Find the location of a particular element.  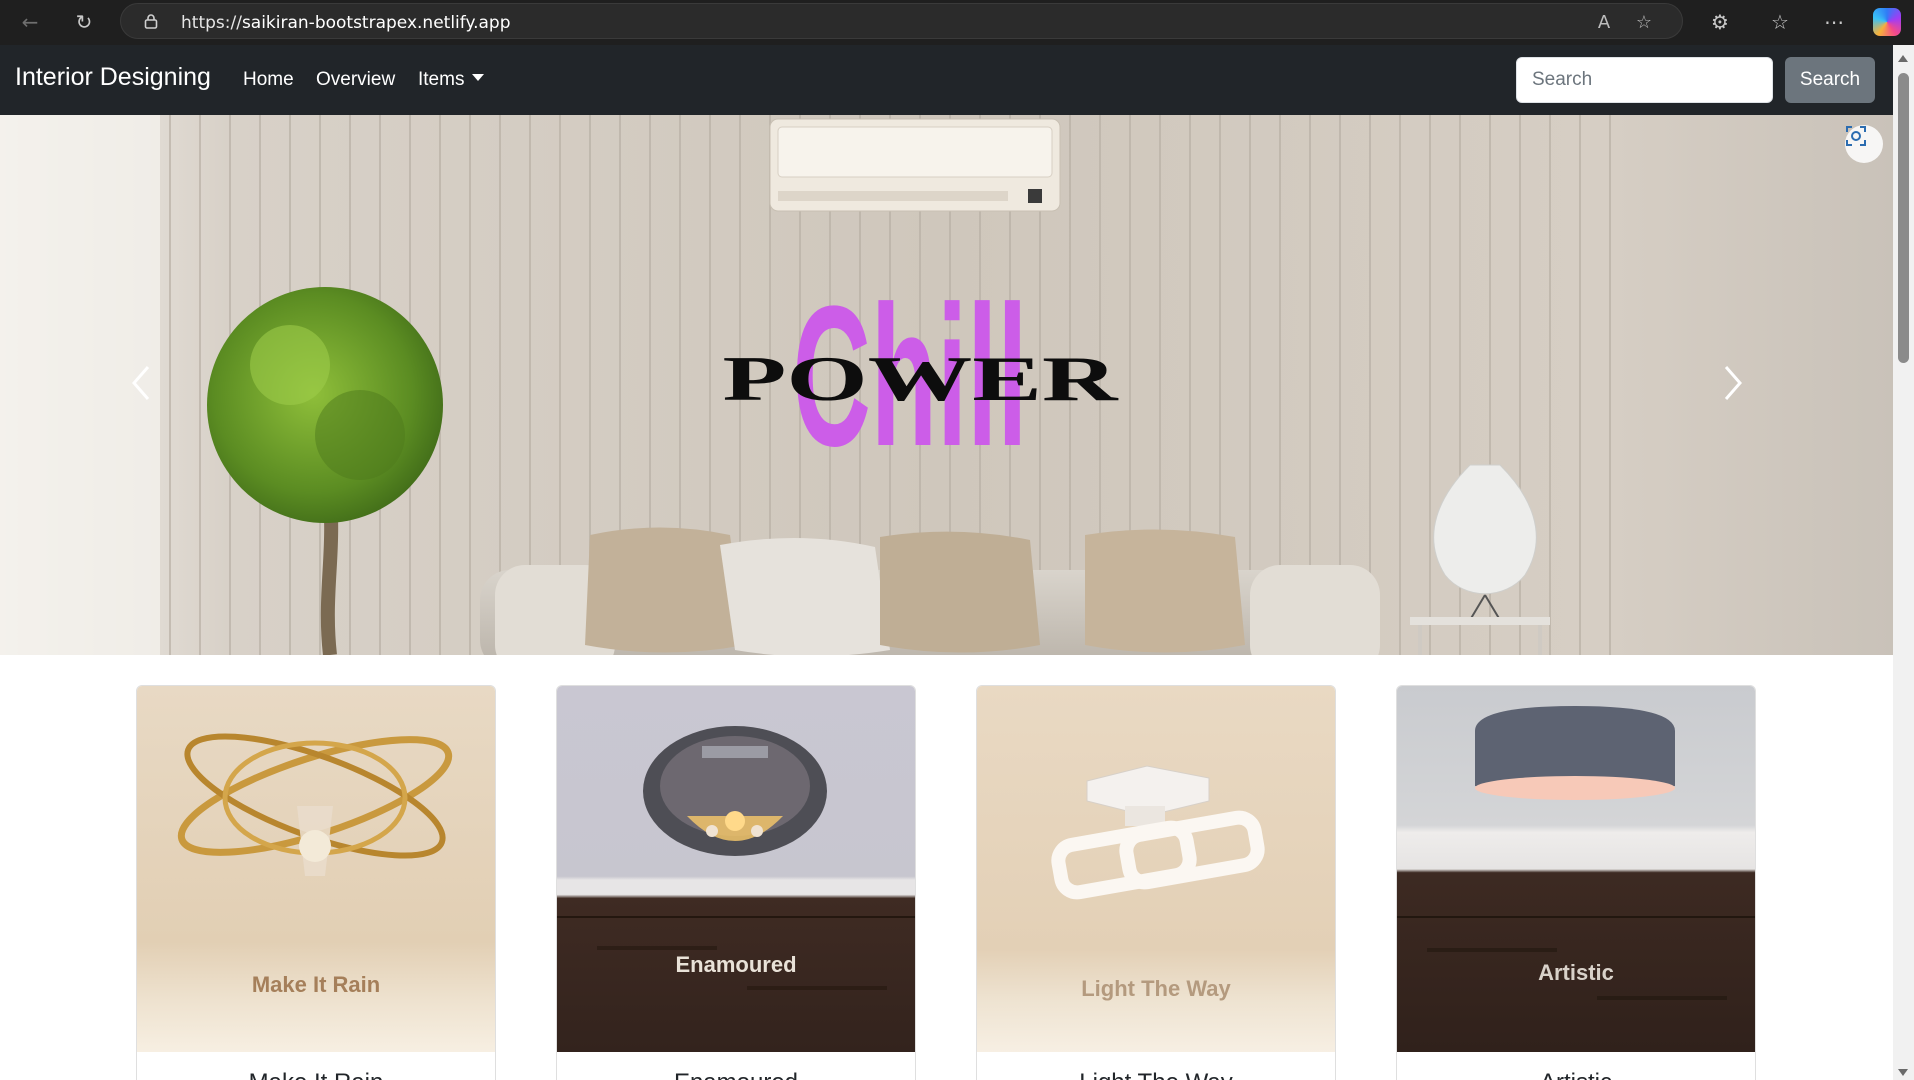

carousel-prev-icon is located at coordinates (142, 383).